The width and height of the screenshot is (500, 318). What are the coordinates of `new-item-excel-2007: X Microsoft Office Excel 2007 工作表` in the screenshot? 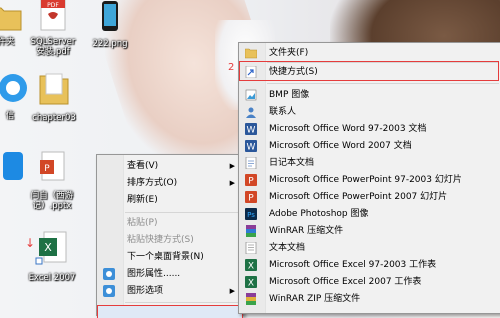 It's located at (369, 282).